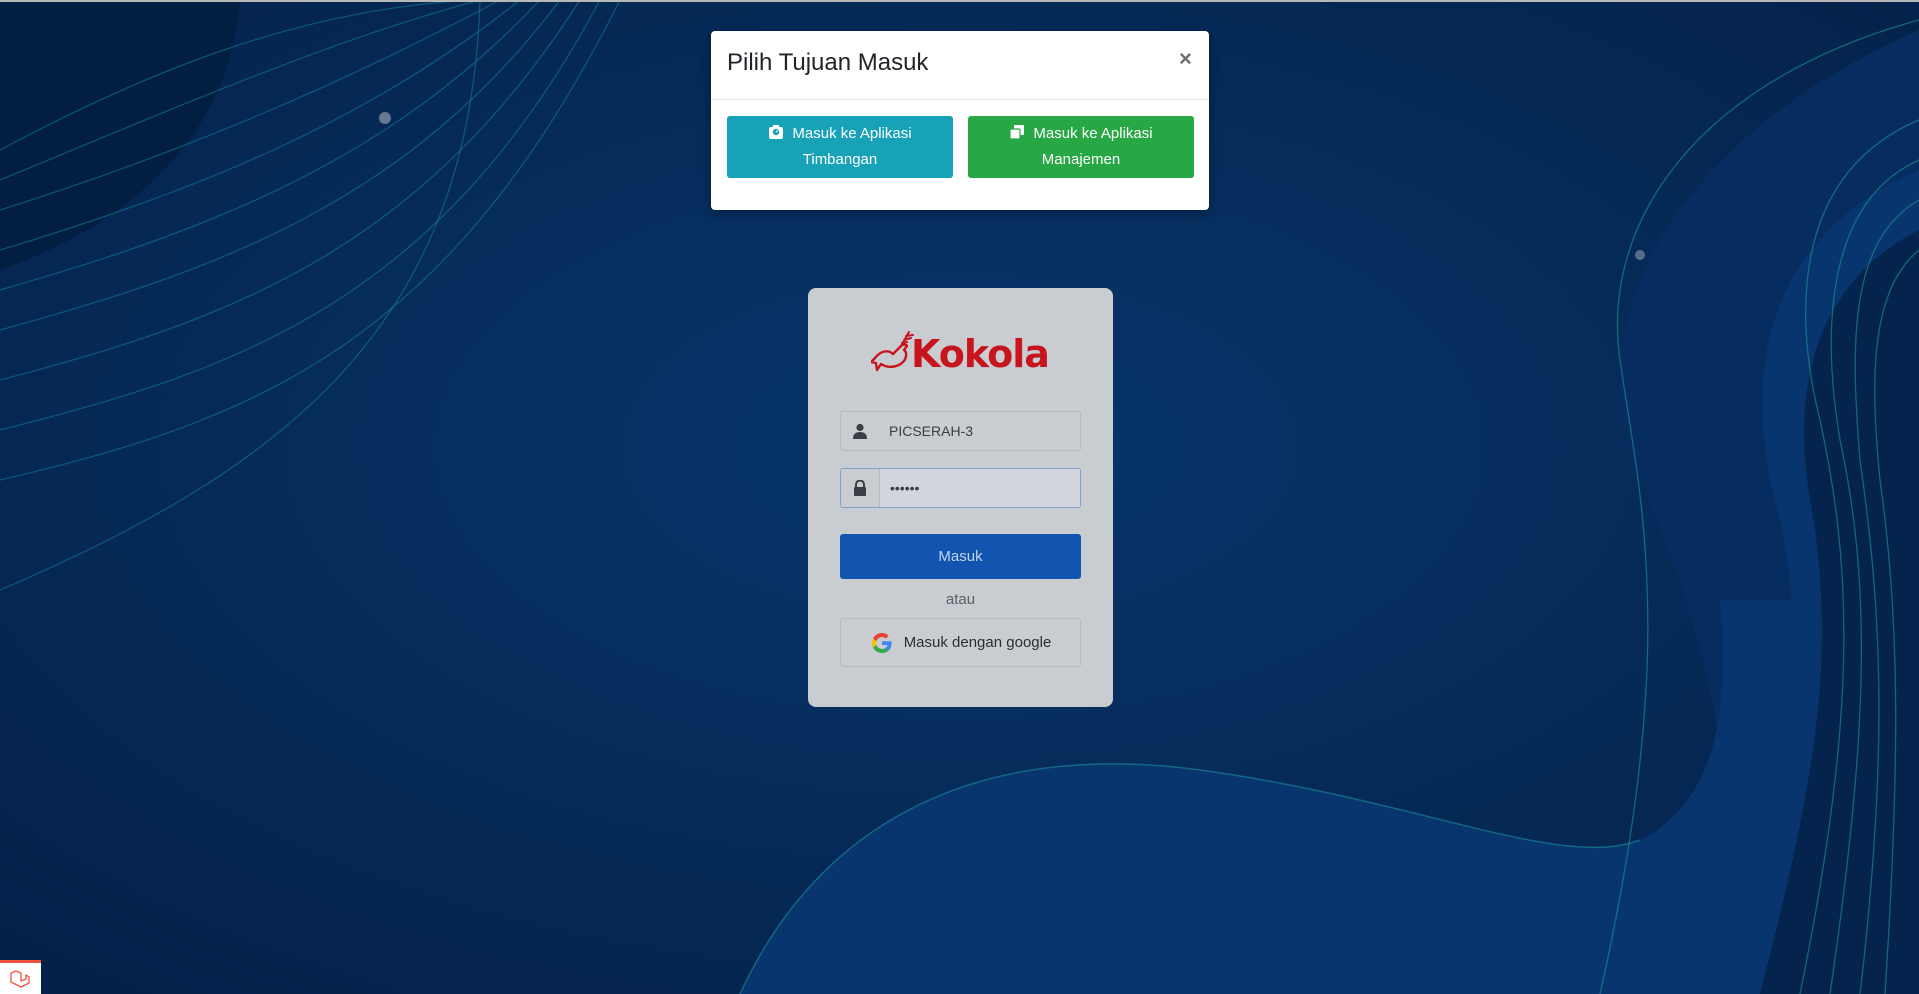 This screenshot has height=994, width=1919. Describe the element at coordinates (776, 136) in the screenshot. I see `scale-icon` at that location.